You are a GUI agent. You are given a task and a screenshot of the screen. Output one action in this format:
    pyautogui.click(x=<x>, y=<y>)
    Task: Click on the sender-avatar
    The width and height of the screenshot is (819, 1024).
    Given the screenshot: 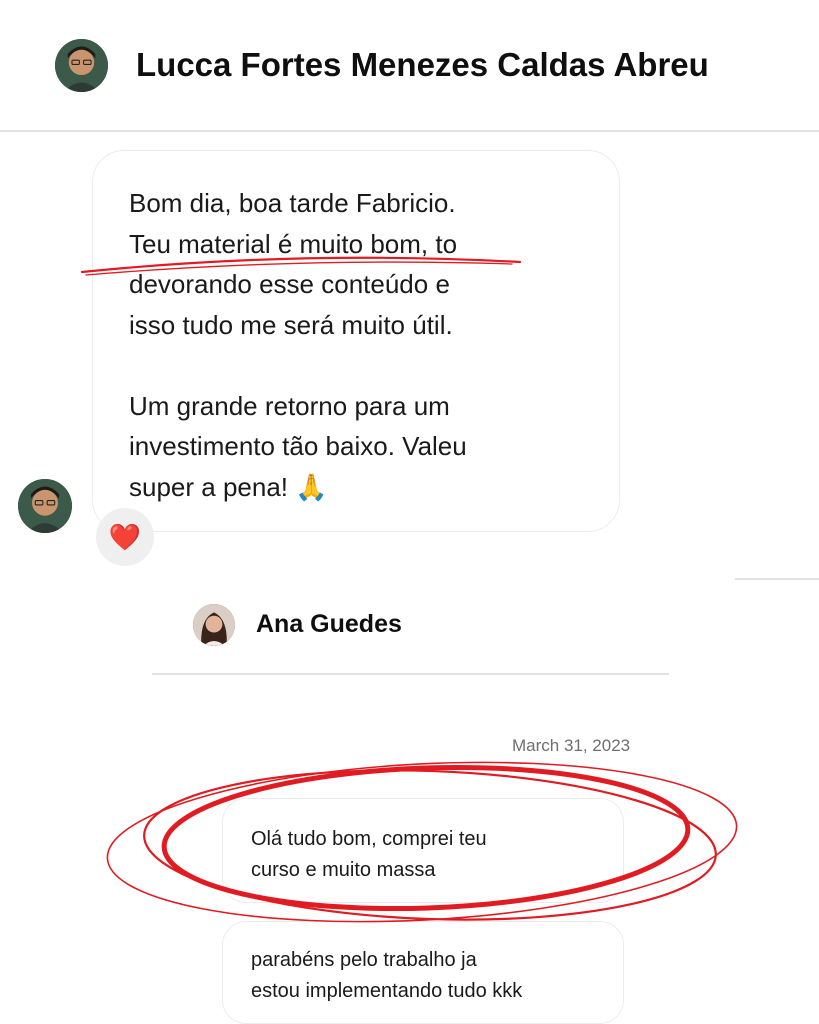 What is the action you would take?
    pyautogui.click(x=45, y=506)
    